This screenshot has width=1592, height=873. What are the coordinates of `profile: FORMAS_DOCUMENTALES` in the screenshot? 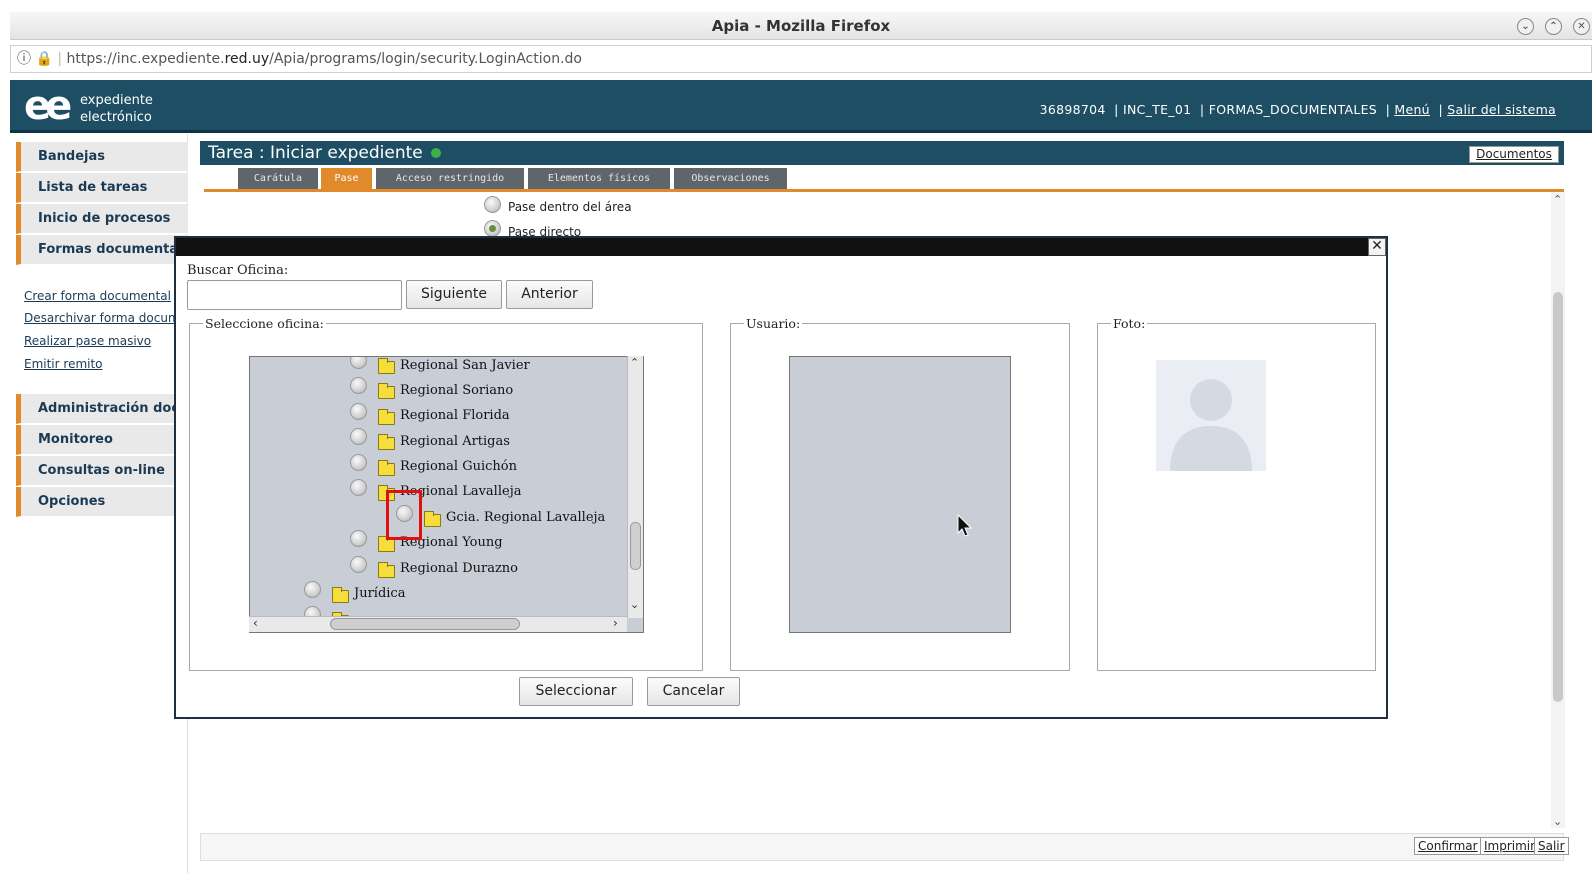 It's located at (1293, 109).